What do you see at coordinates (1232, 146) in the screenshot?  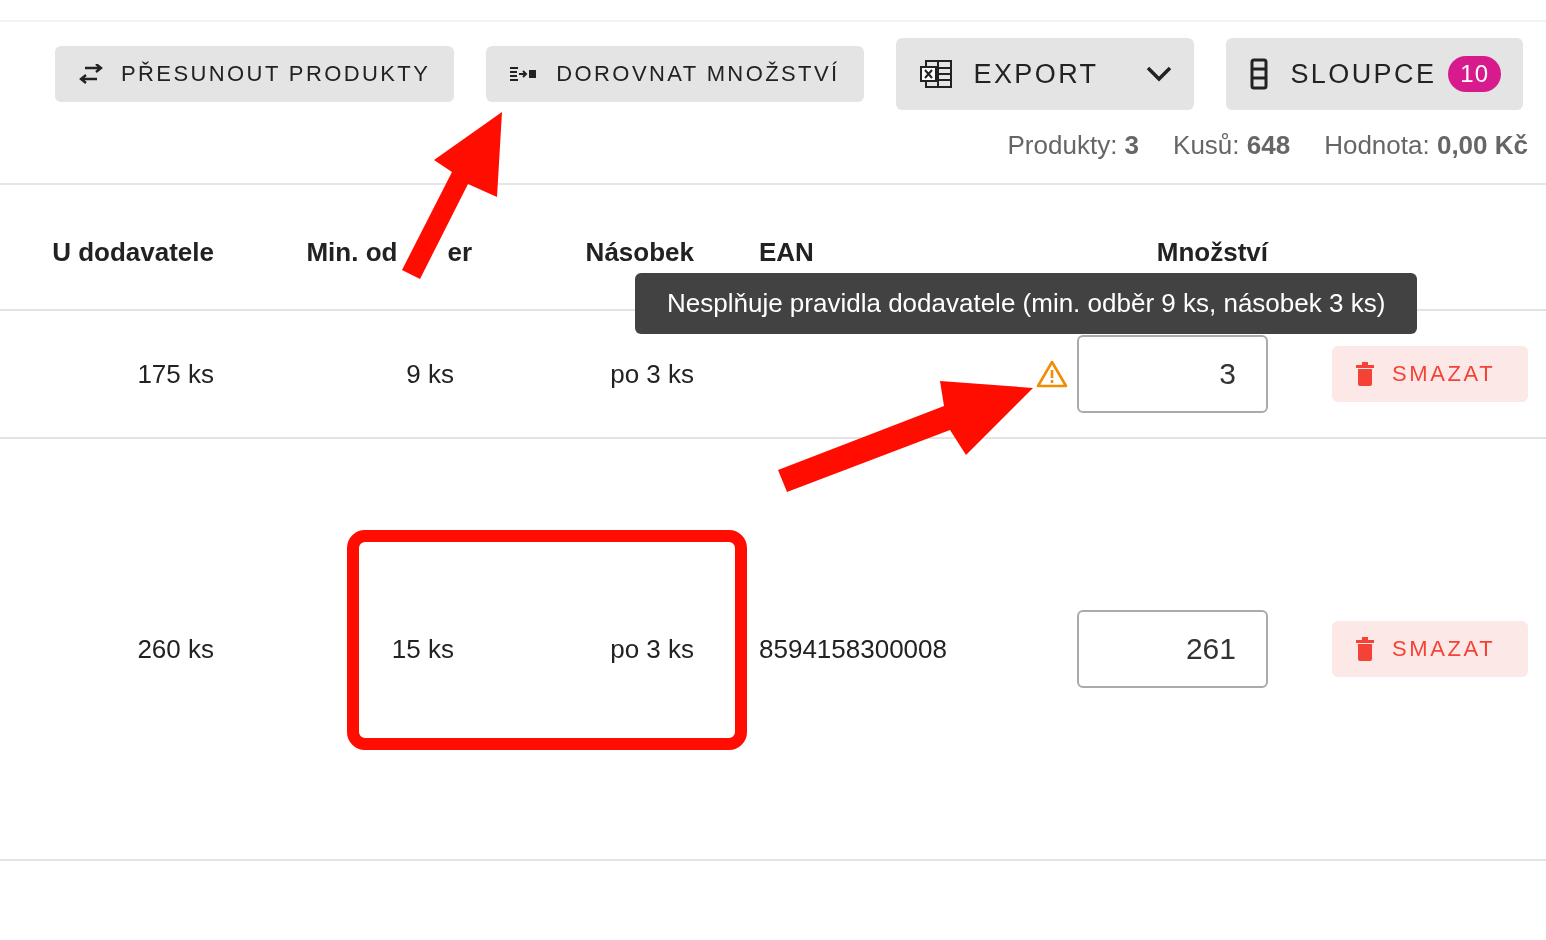 I see `summary-stat: Kusů: 648` at bounding box center [1232, 146].